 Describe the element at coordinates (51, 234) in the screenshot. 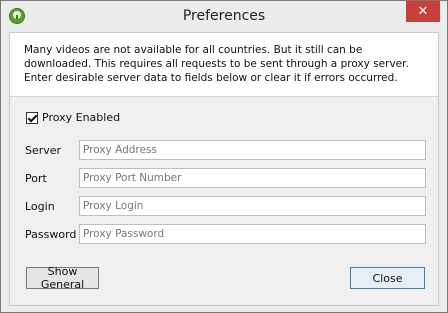

I see `password-label: Password` at that location.